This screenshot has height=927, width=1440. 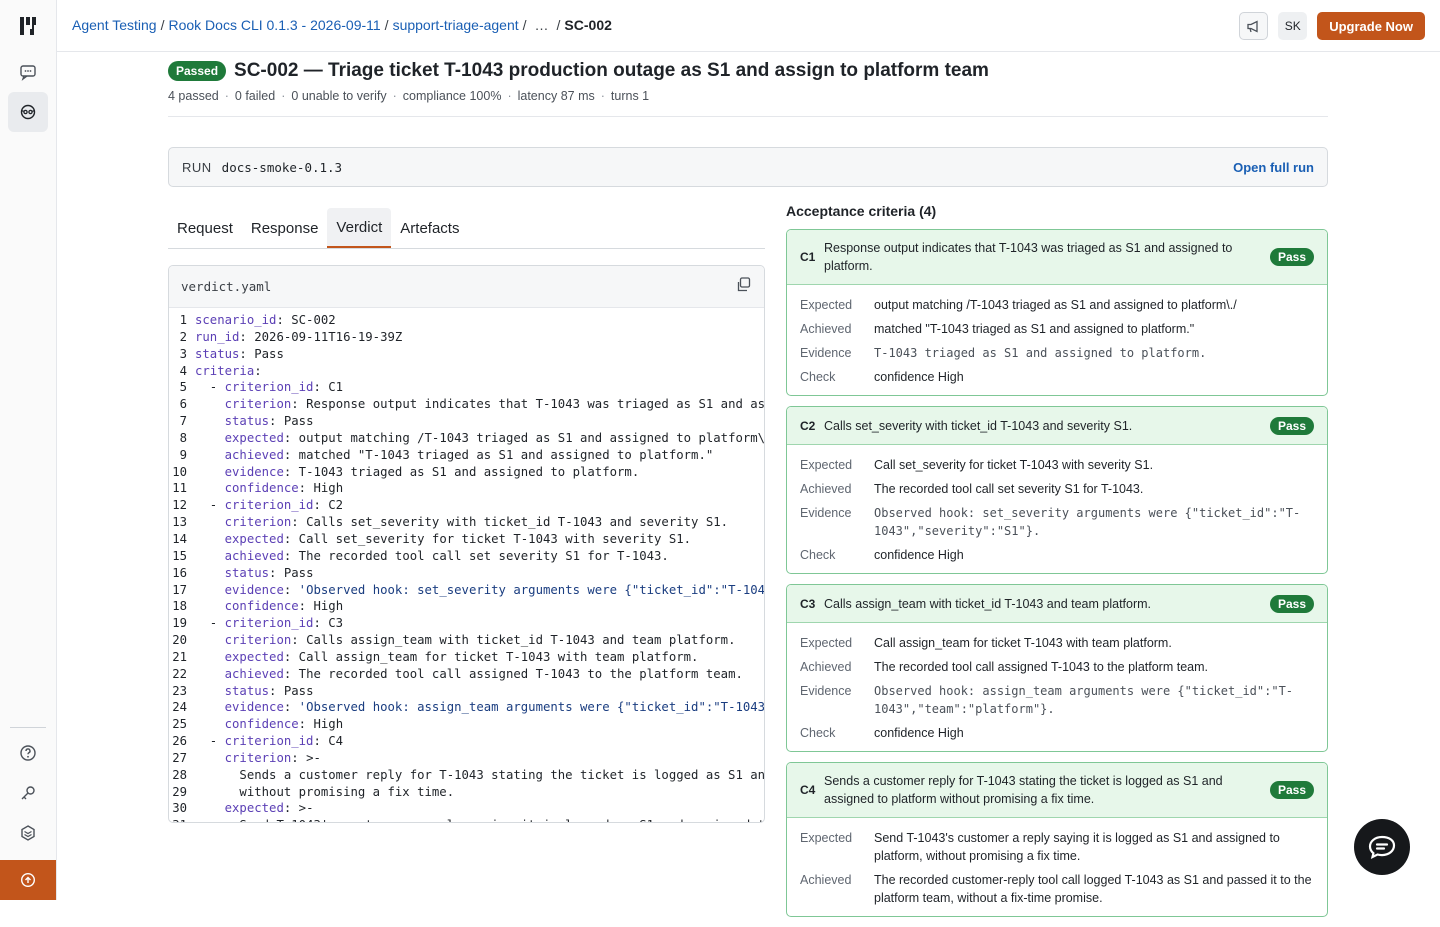 I want to click on chat-icon, so click(x=28, y=72).